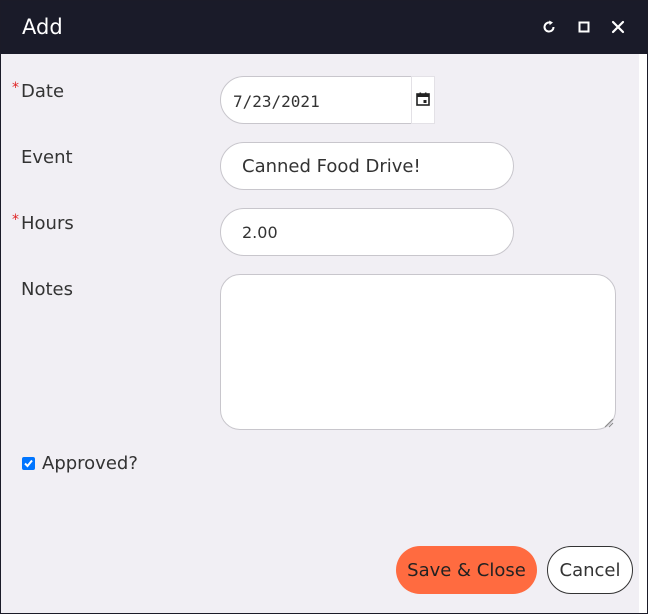 The width and height of the screenshot is (648, 614). I want to click on approved-checkbox, so click(28, 463).